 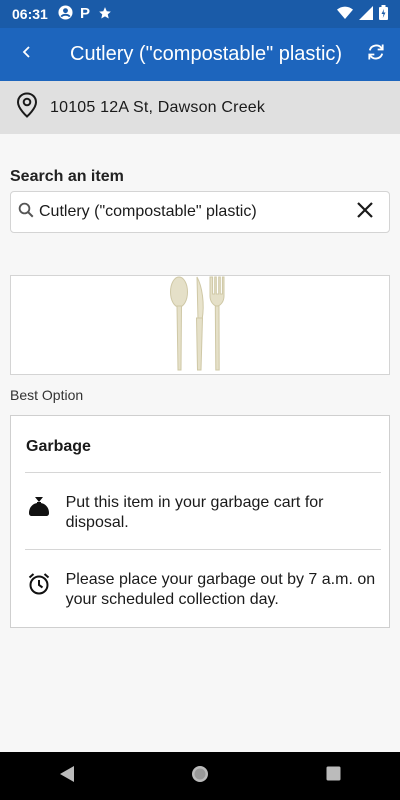 What do you see at coordinates (65, 14) in the screenshot?
I see `account-circle-icon` at bounding box center [65, 14].